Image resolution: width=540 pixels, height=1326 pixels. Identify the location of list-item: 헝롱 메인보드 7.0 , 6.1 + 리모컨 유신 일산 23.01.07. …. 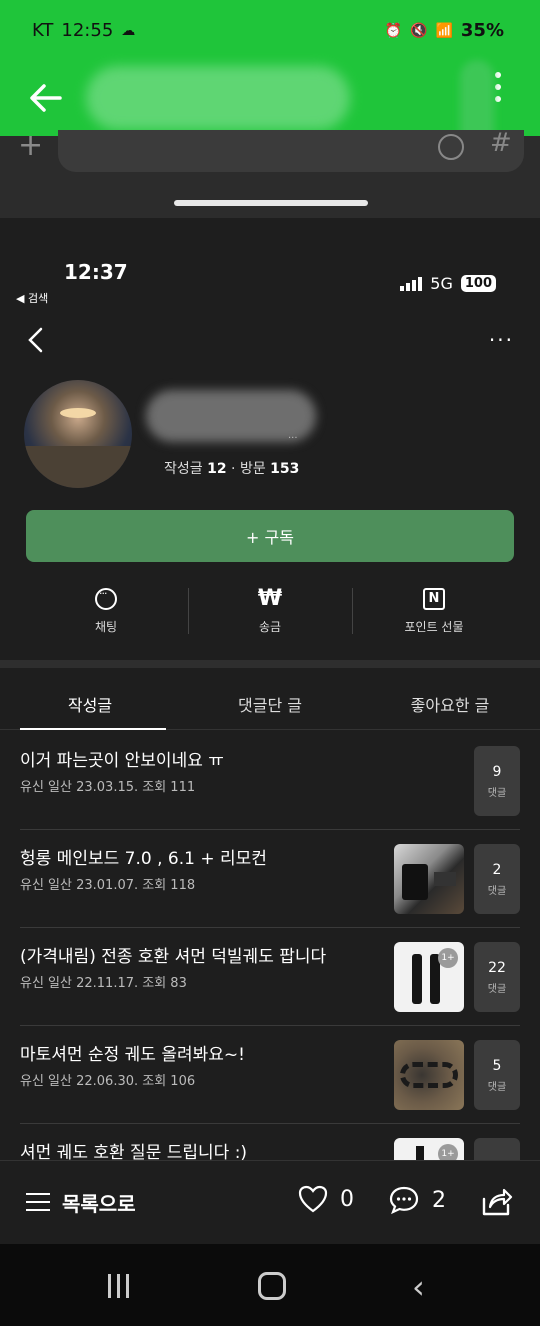
(270, 879).